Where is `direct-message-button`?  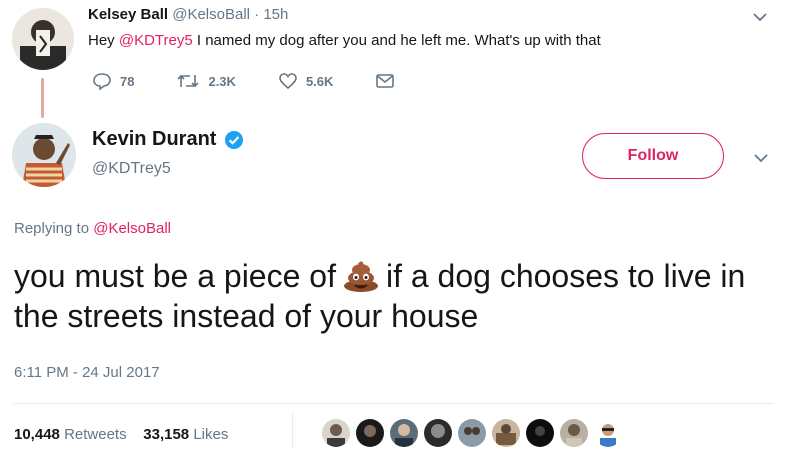
direct-message-button is located at coordinates (389, 81).